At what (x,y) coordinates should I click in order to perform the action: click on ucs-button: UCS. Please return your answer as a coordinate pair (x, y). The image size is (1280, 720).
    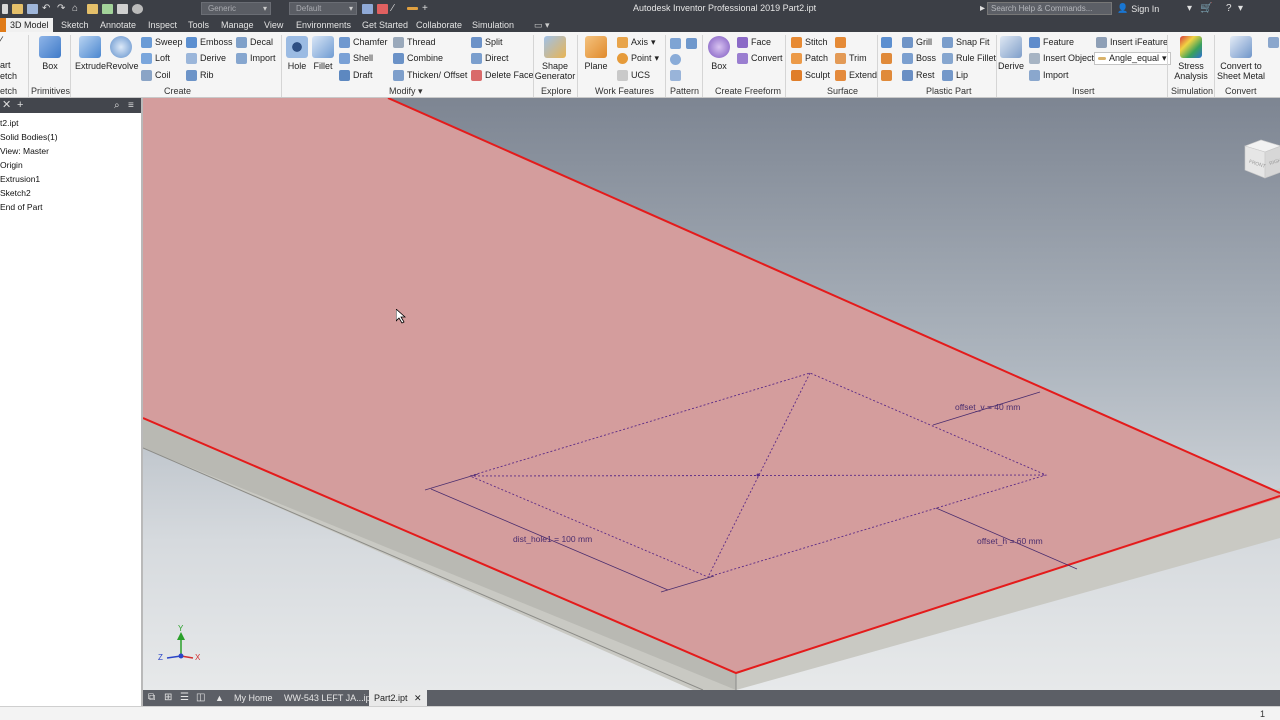
    Looking at the image, I should click on (633, 75).